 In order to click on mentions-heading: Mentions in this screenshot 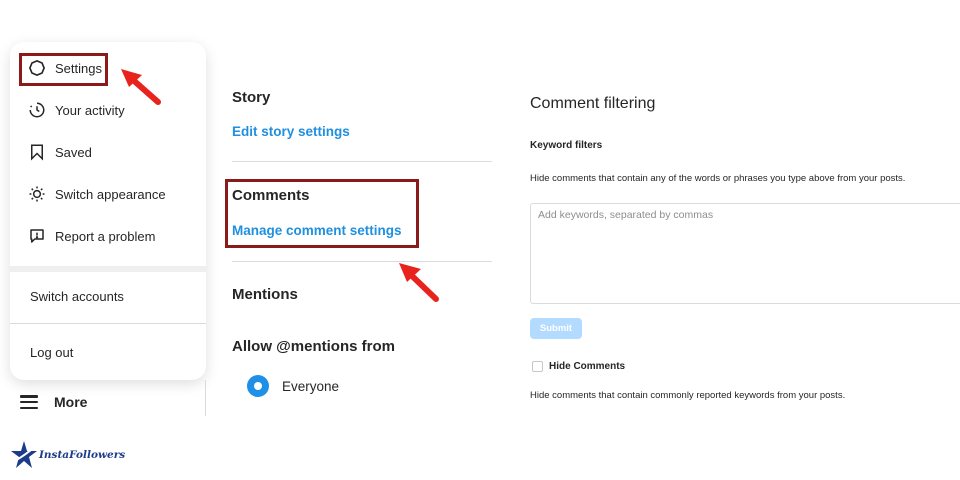, I will do `click(265, 294)`.